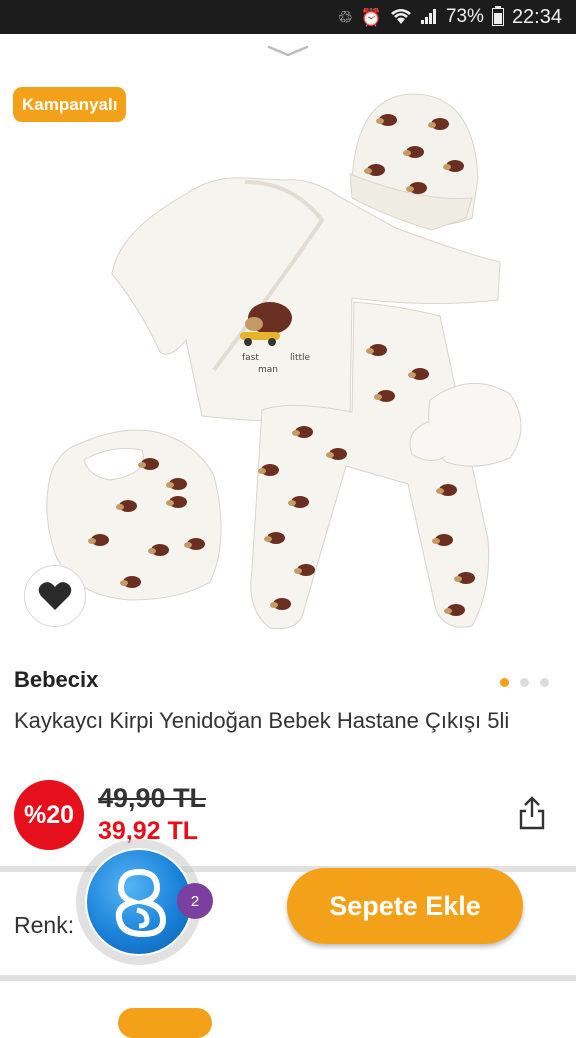 The image size is (576, 1038). I want to click on heart-icon, so click(55, 596).